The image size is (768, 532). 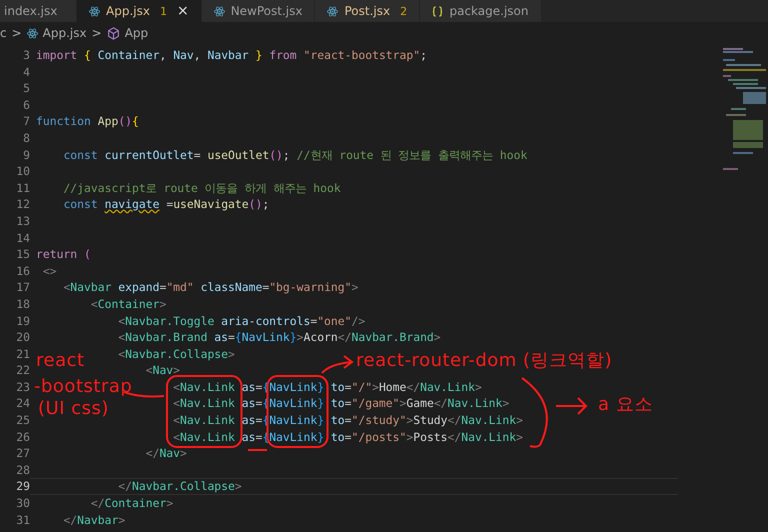 What do you see at coordinates (136, 33) in the screenshot?
I see `breadcrumb-item: App` at bounding box center [136, 33].